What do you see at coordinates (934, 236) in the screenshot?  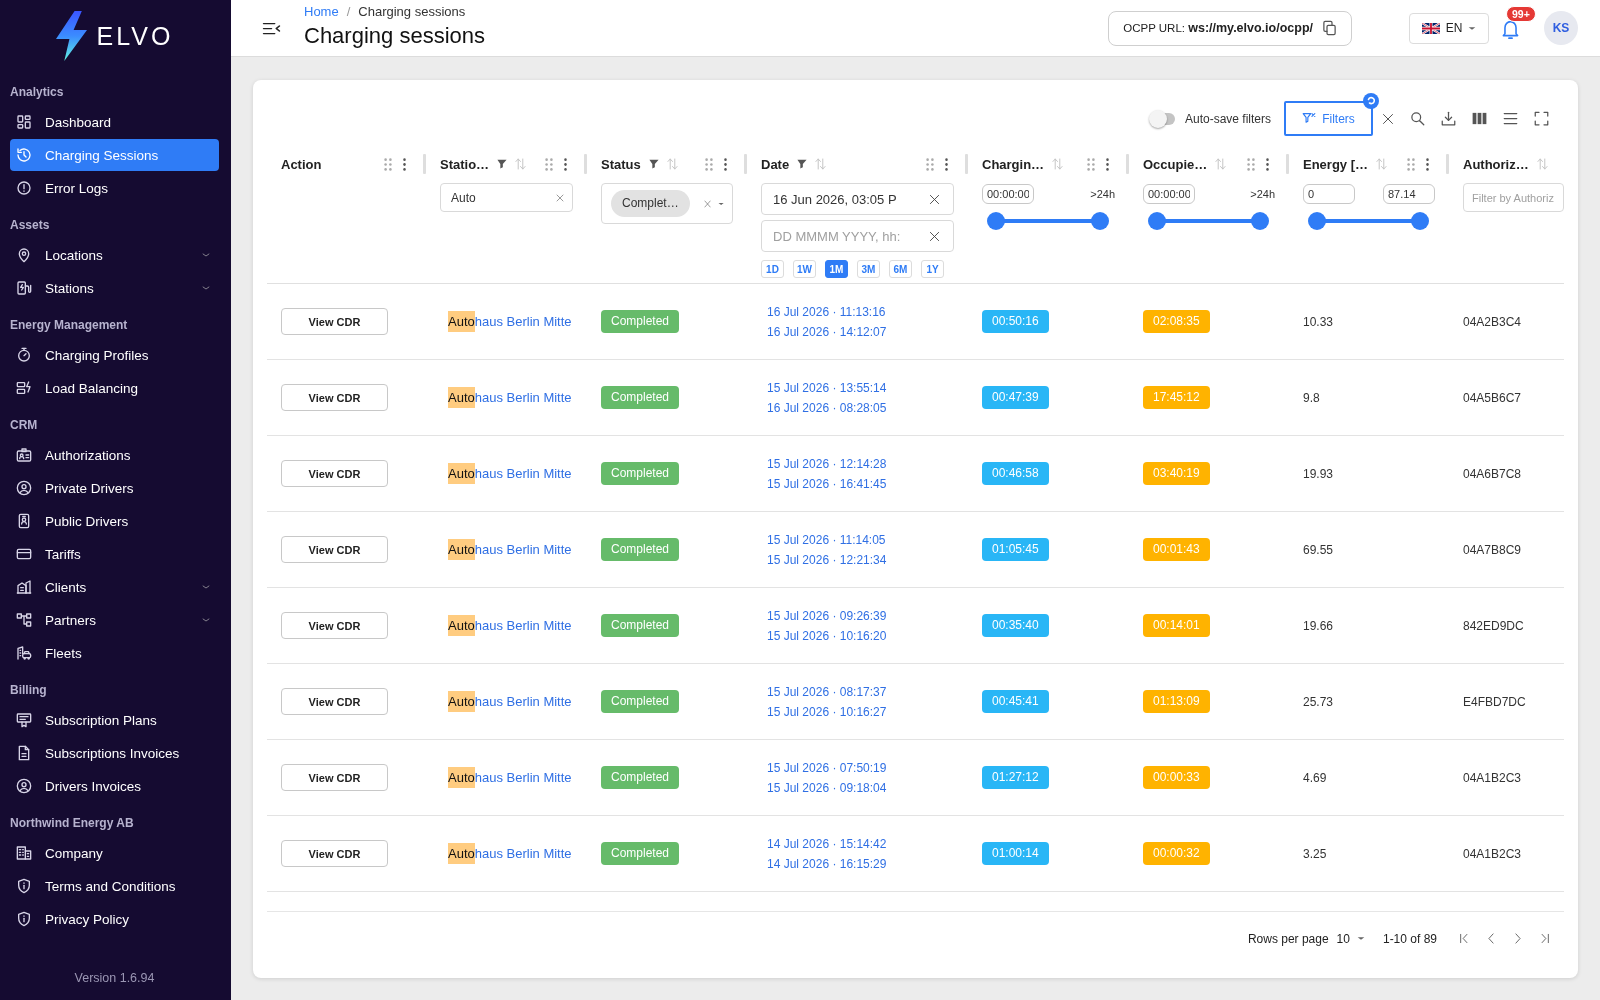 I see `clear-icon` at bounding box center [934, 236].